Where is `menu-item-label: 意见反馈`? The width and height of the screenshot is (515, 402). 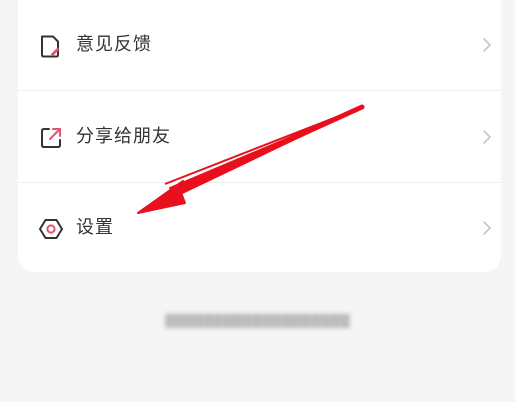 menu-item-label: 意见反馈 is located at coordinates (114, 44).